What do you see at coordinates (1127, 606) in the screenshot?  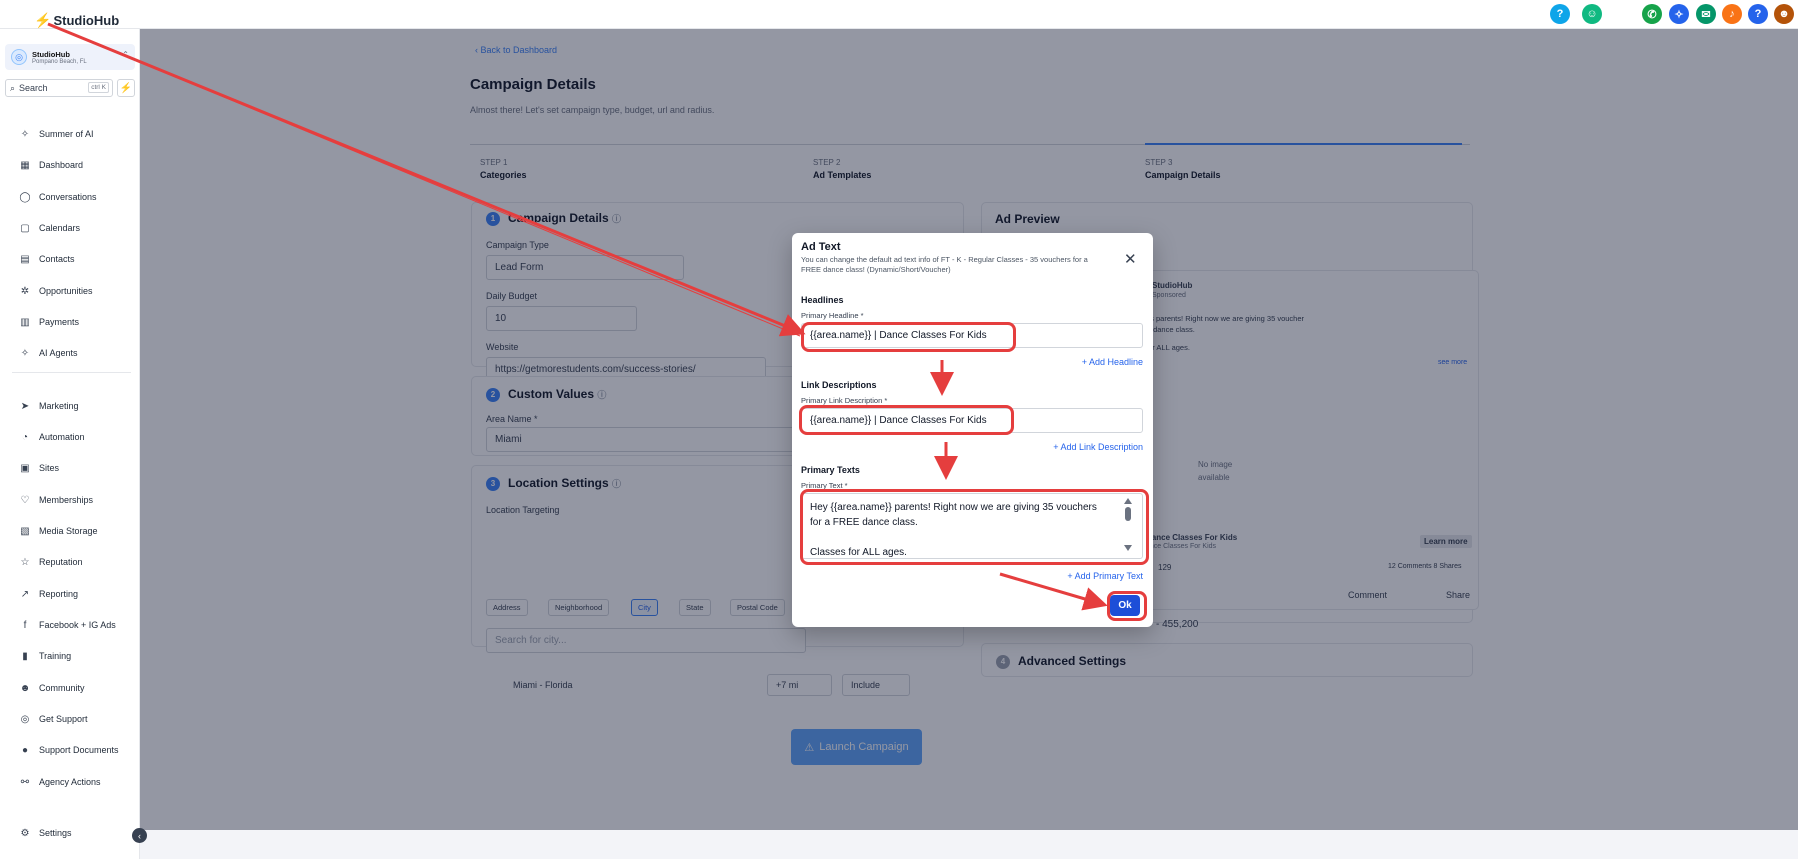 I see `annotation-box-ok` at bounding box center [1127, 606].